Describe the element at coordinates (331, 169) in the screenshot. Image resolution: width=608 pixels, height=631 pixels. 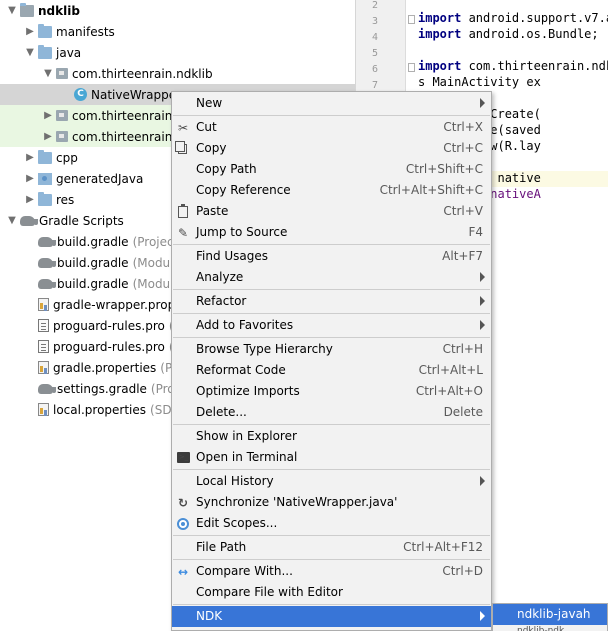
I see `menu-item-copy-path: Copy Path Ctrl+Shift+C` at that location.